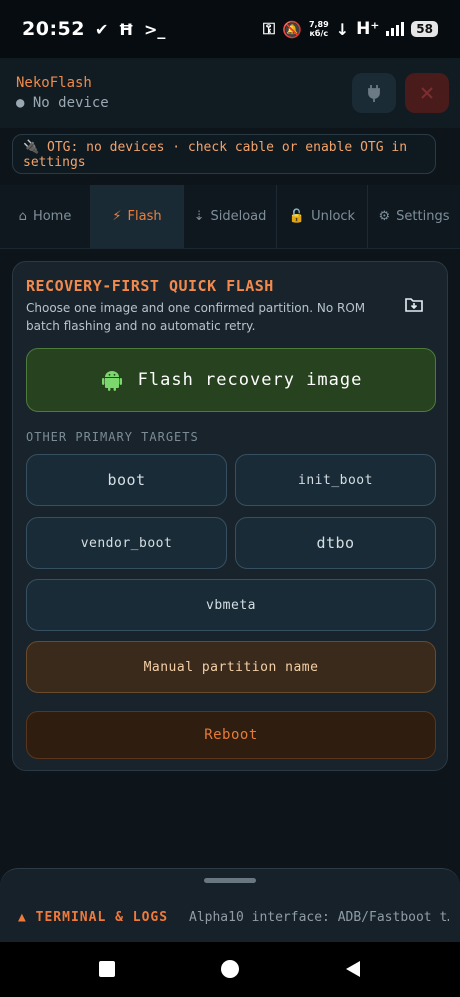 The image size is (460, 997). I want to click on tab-settings: ⚙ Settings, so click(414, 216).